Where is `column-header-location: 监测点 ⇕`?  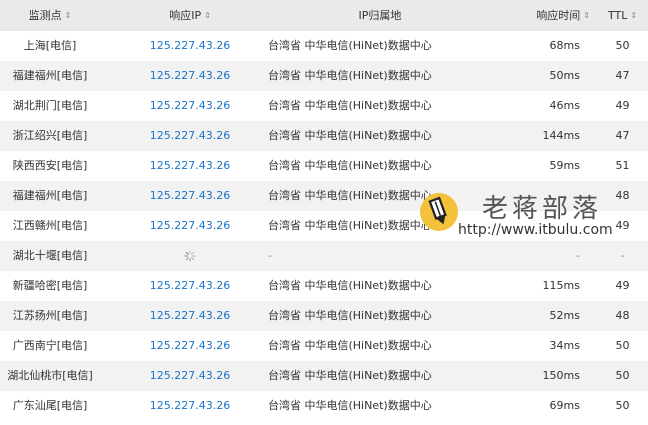 column-header-location: 监测点 ⇕ is located at coordinates (50, 15).